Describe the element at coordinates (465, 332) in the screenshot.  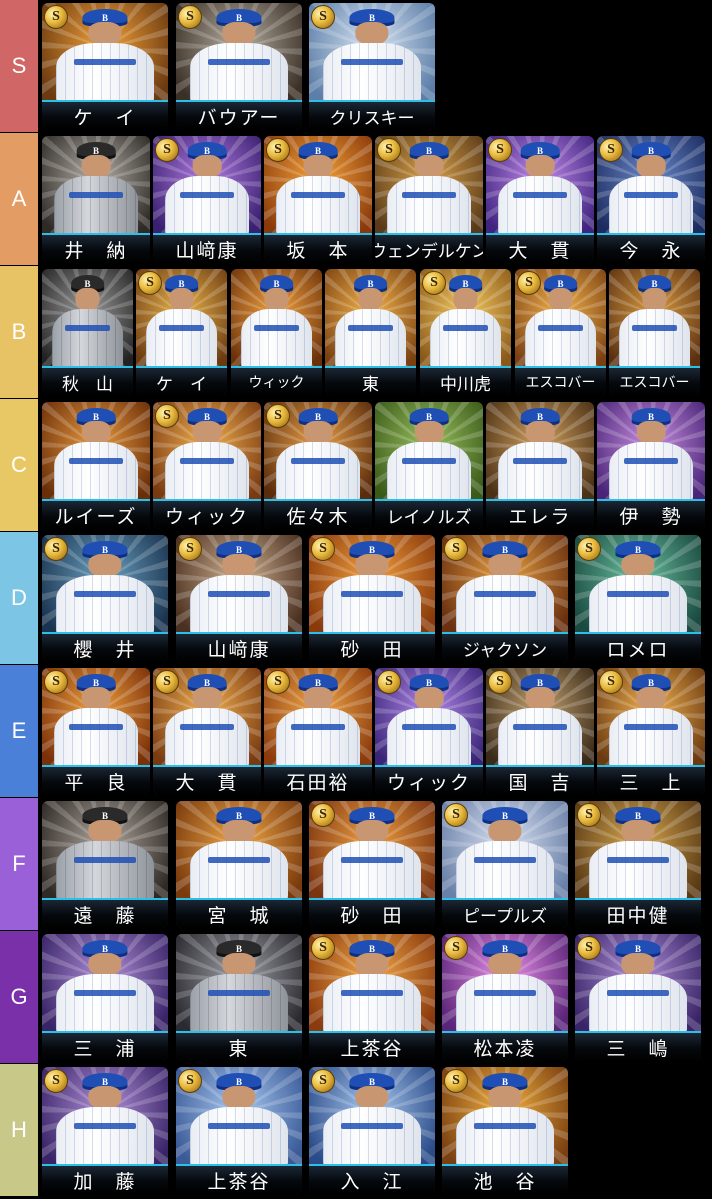
I see `player-card: S 中川虎` at that location.